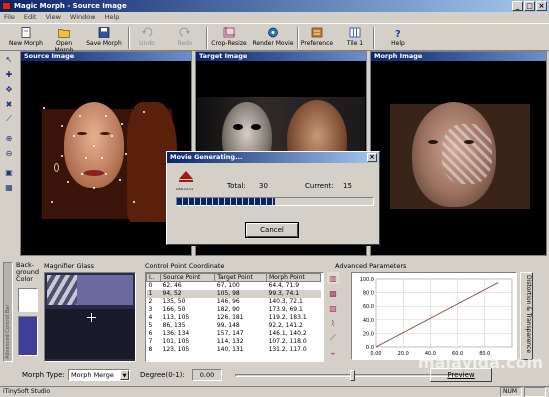 This screenshot has width=549, height=397. Describe the element at coordinates (347, 186) in the screenshot. I see `current-value: 15` at that location.